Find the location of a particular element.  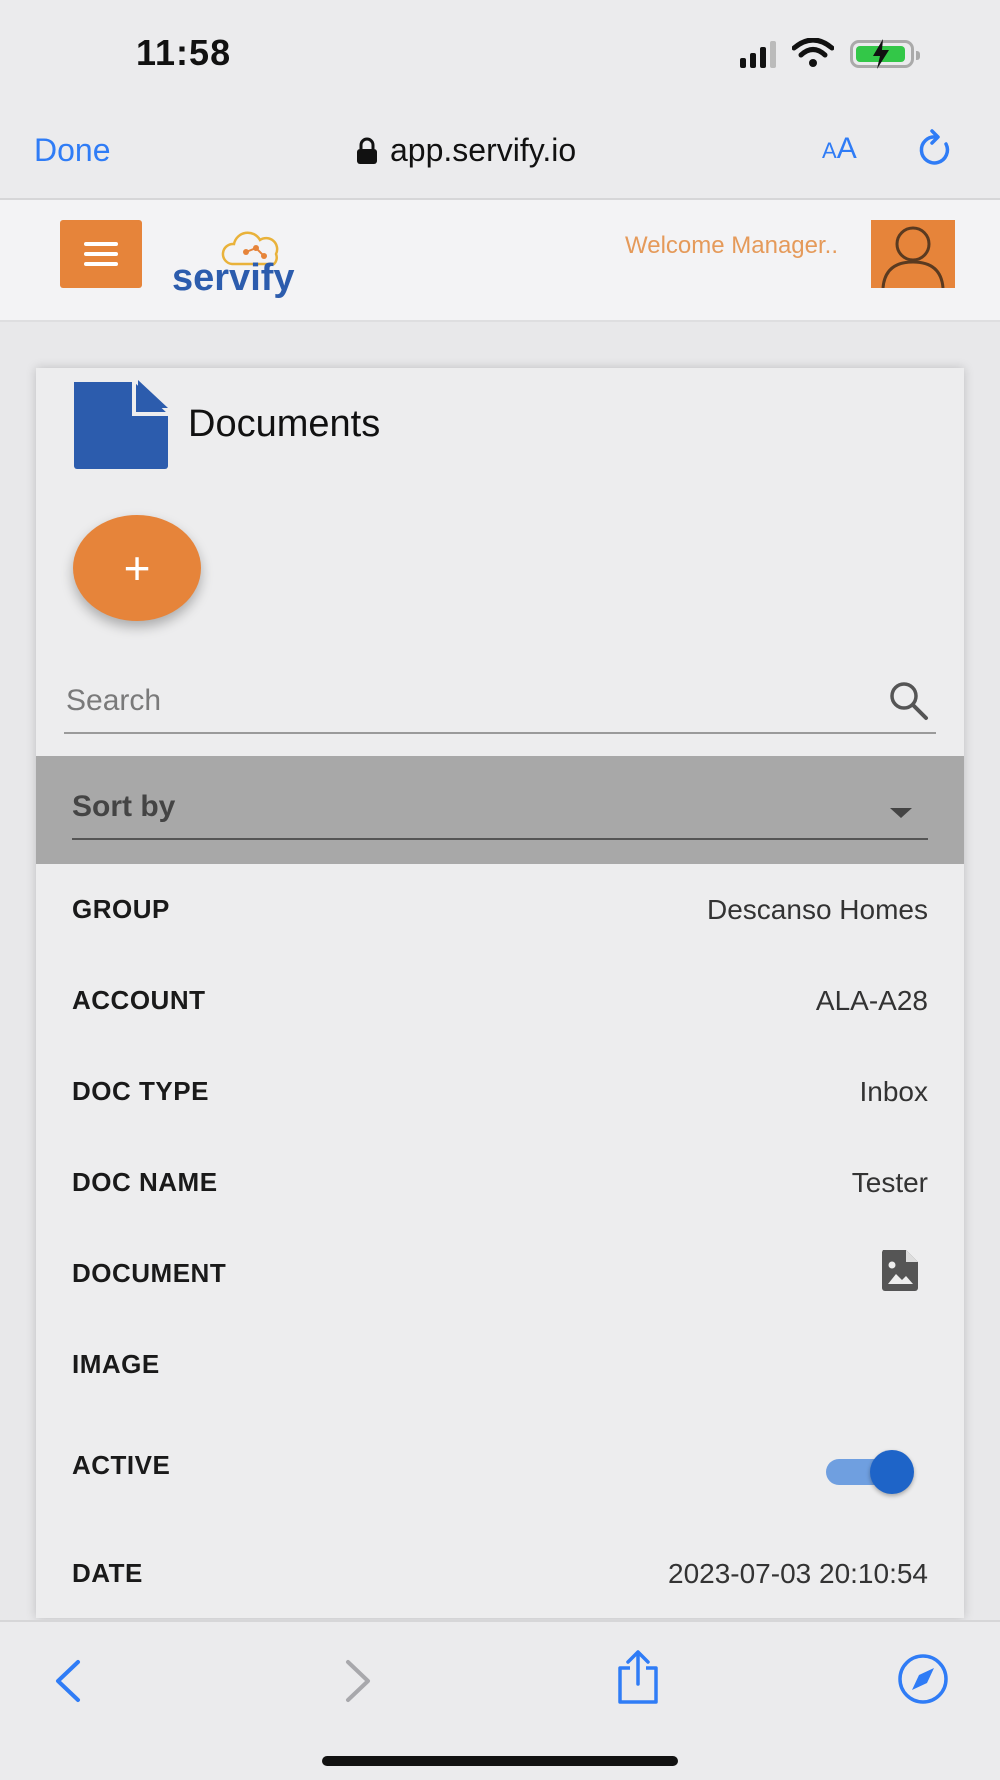

detail-row-date: DATE 2023-07-03 20:10:54 is located at coordinates (500, 1573).